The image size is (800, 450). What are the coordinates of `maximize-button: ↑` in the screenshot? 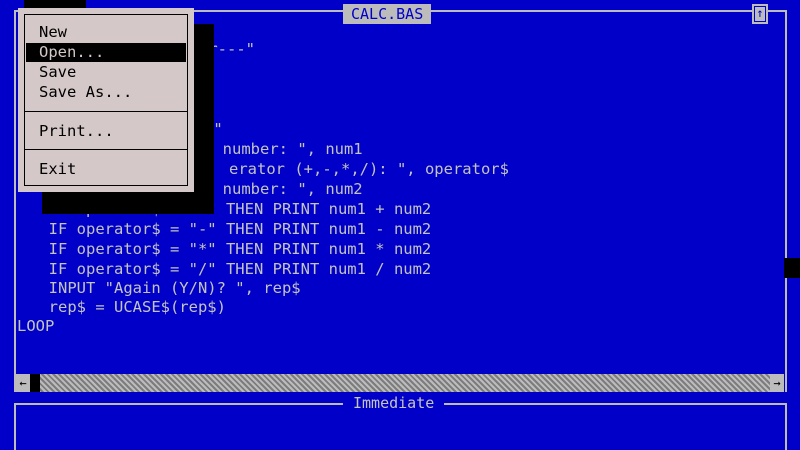 It's located at (760, 14).